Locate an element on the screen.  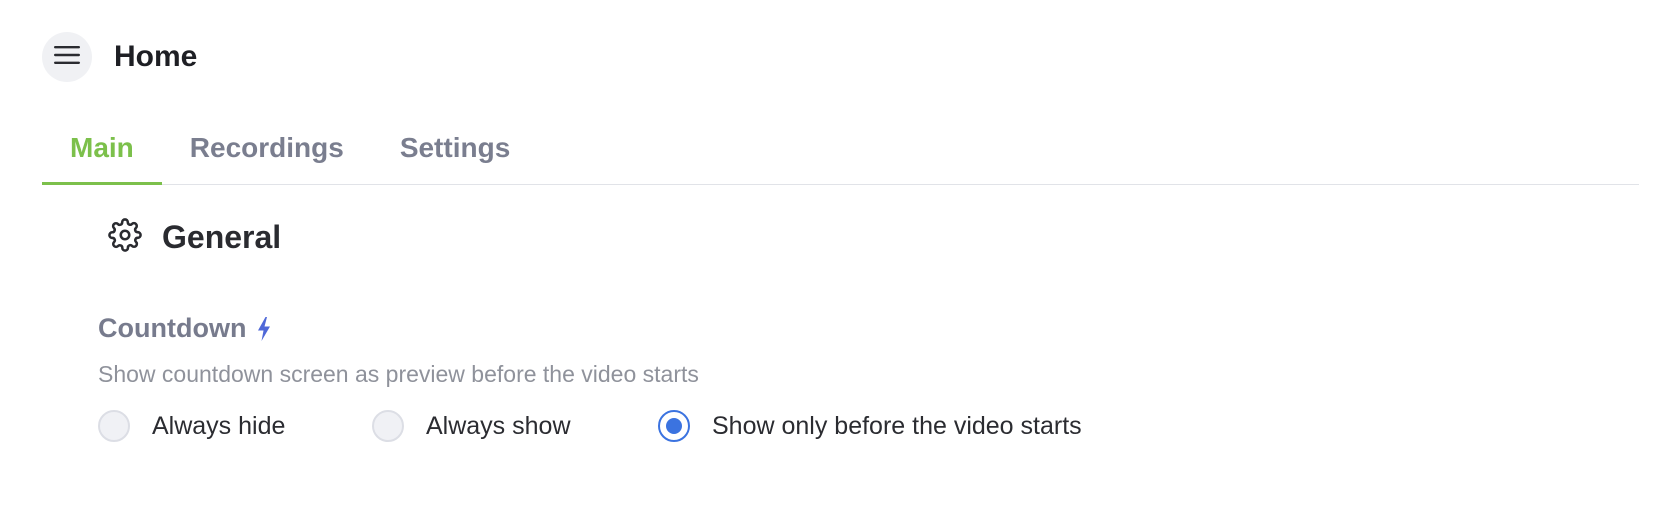
lightning-icon is located at coordinates (264, 329).